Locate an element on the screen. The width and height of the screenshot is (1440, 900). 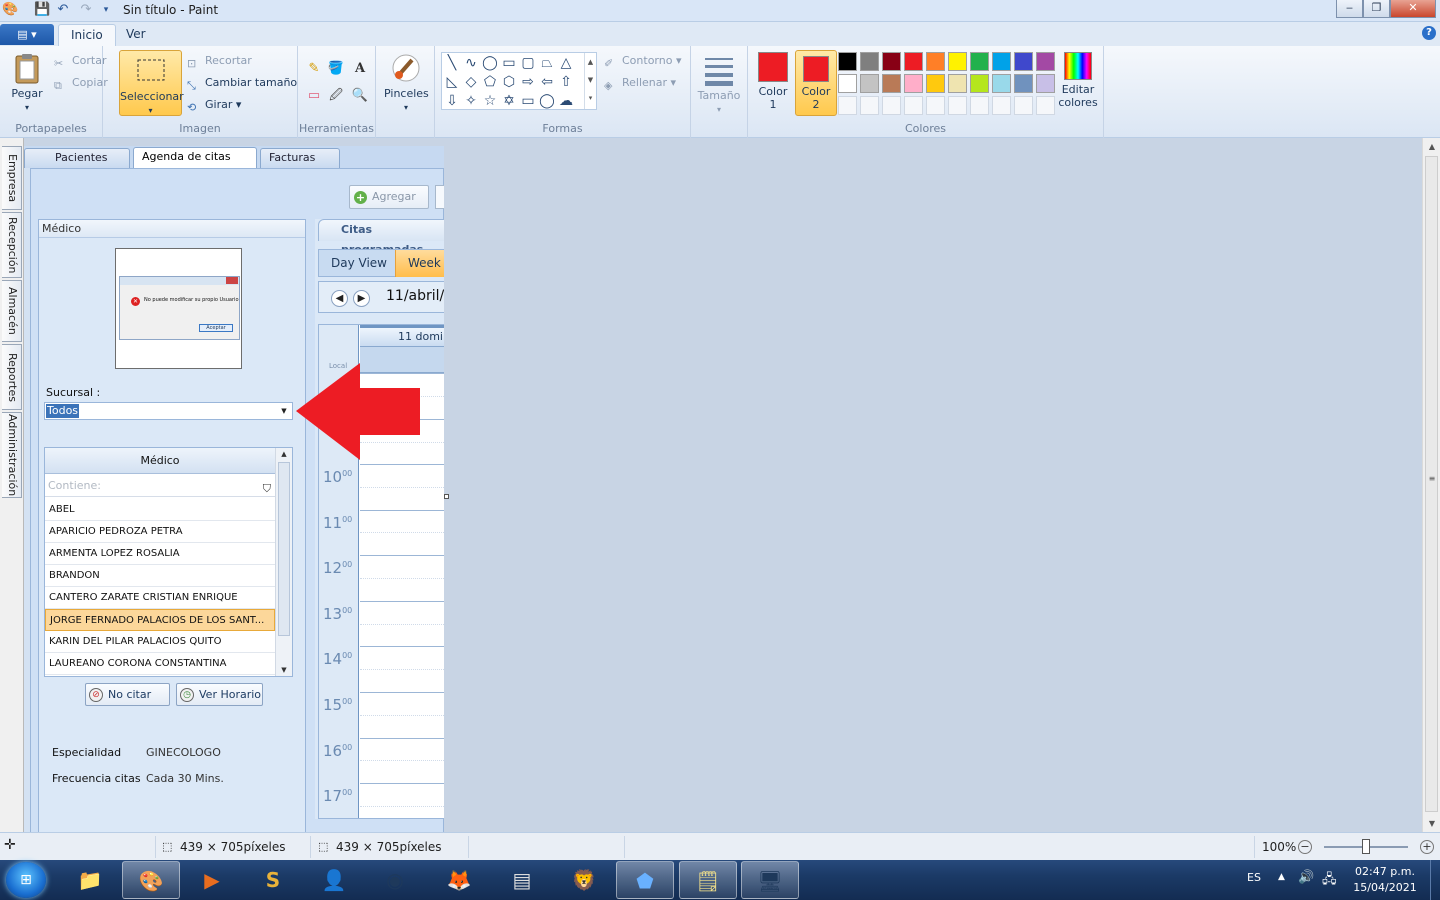
rotate-button: ⟲ Girar ▾ is located at coordinates (214, 106).